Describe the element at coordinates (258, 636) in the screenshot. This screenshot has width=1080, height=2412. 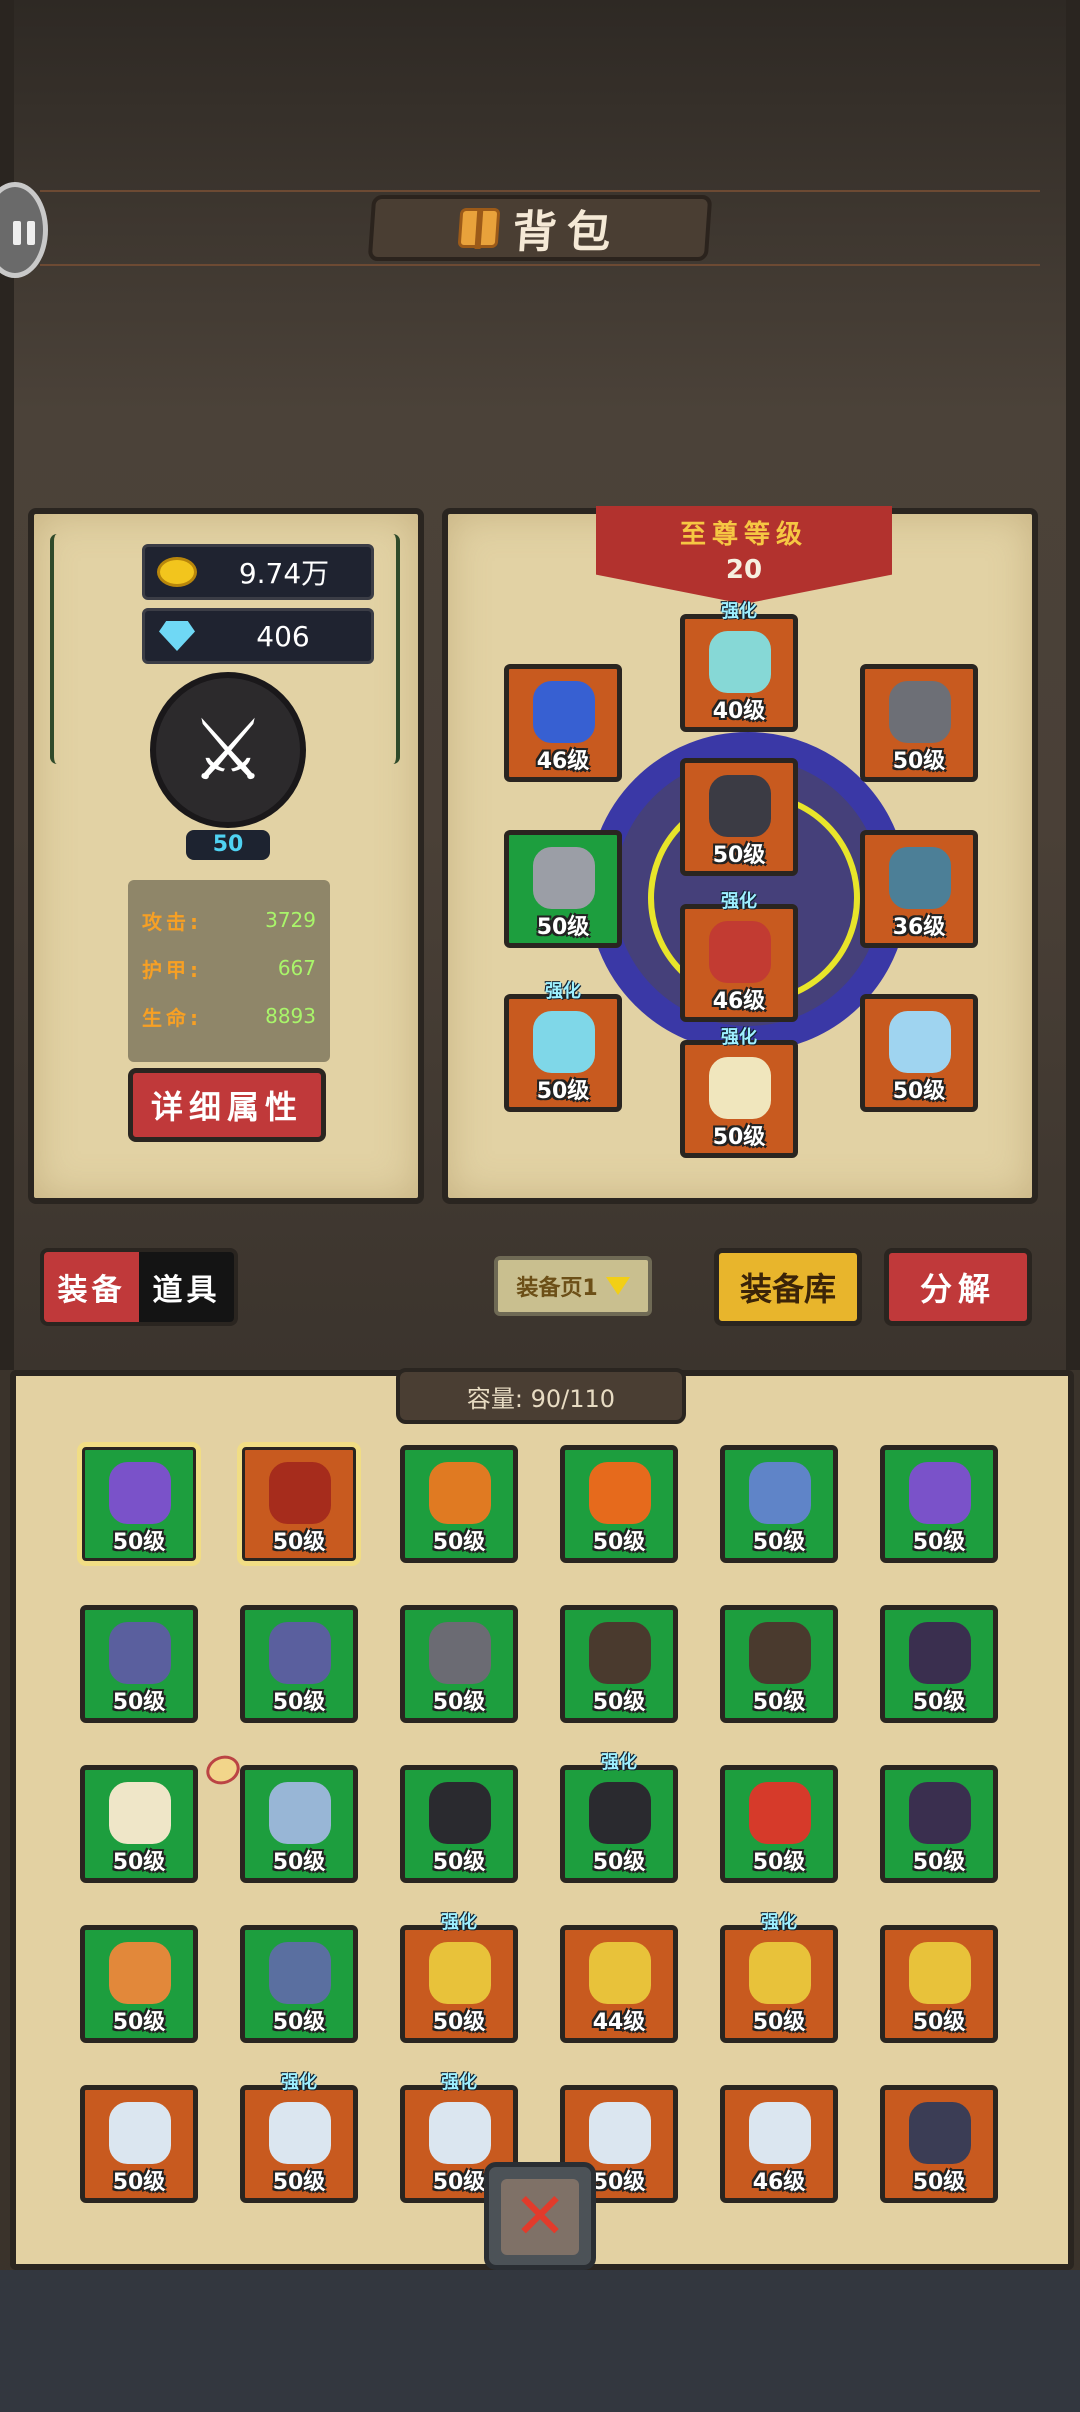
I see `gem-display: 406` at that location.